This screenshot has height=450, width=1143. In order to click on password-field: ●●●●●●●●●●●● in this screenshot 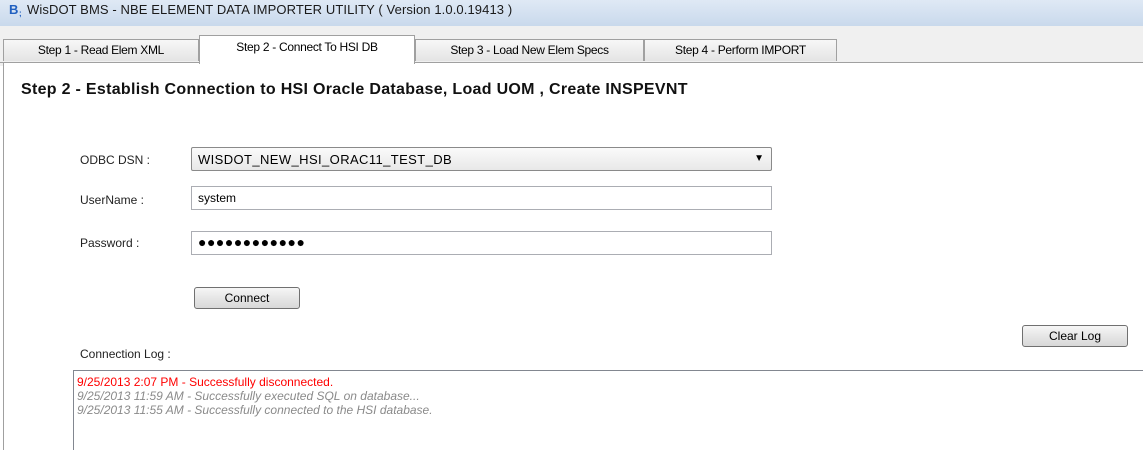, I will do `click(481, 243)`.